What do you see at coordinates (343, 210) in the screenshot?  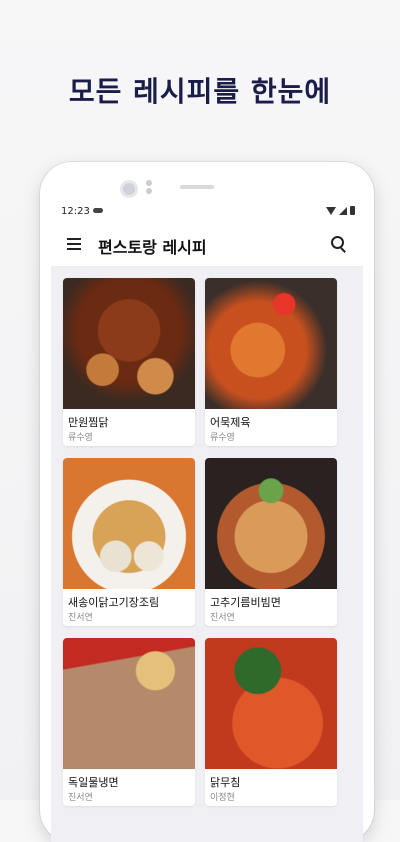 I see `signal-icon` at bounding box center [343, 210].